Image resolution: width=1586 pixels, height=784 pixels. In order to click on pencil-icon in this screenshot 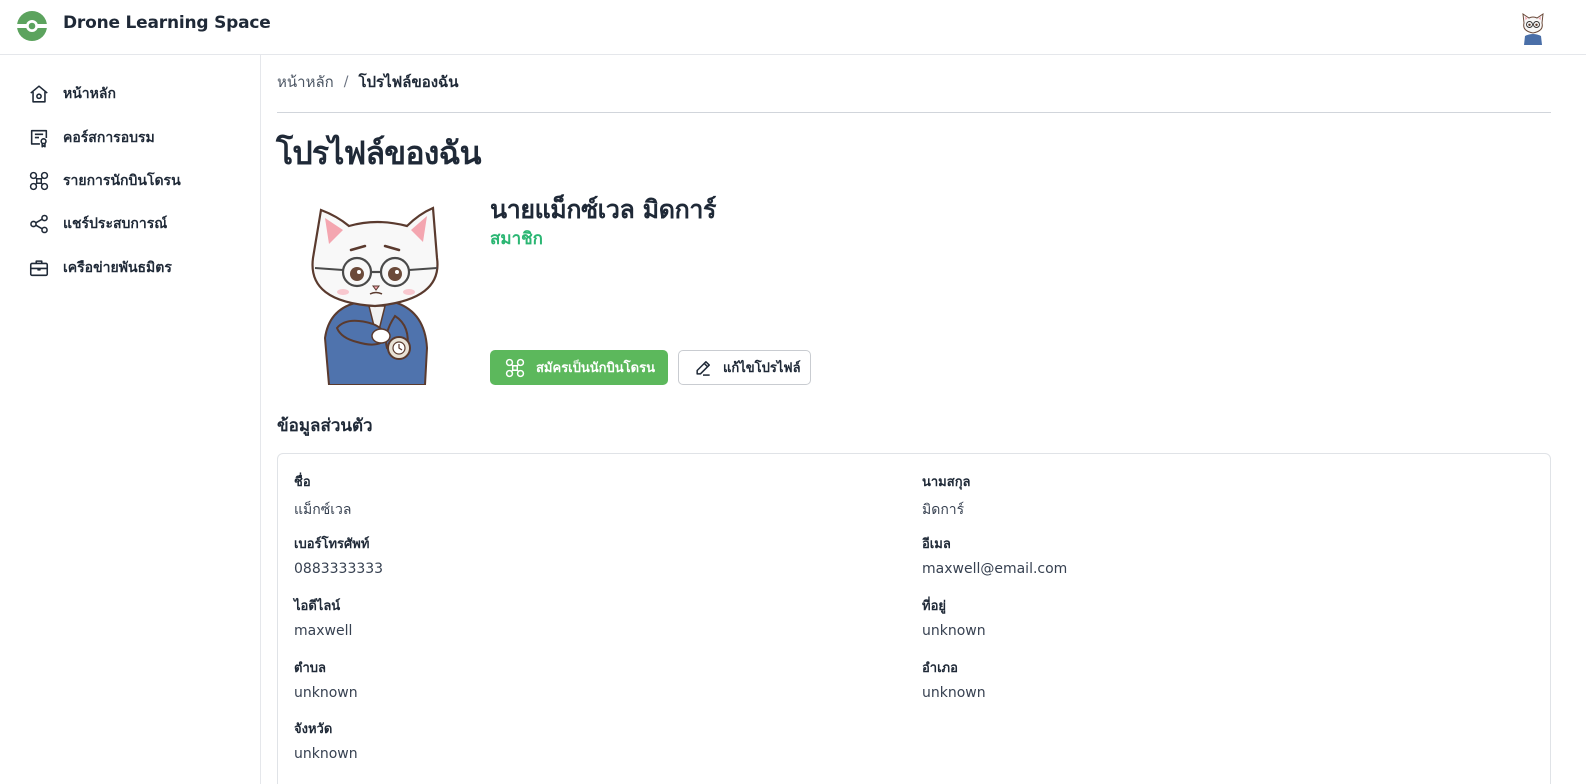, I will do `click(703, 368)`.